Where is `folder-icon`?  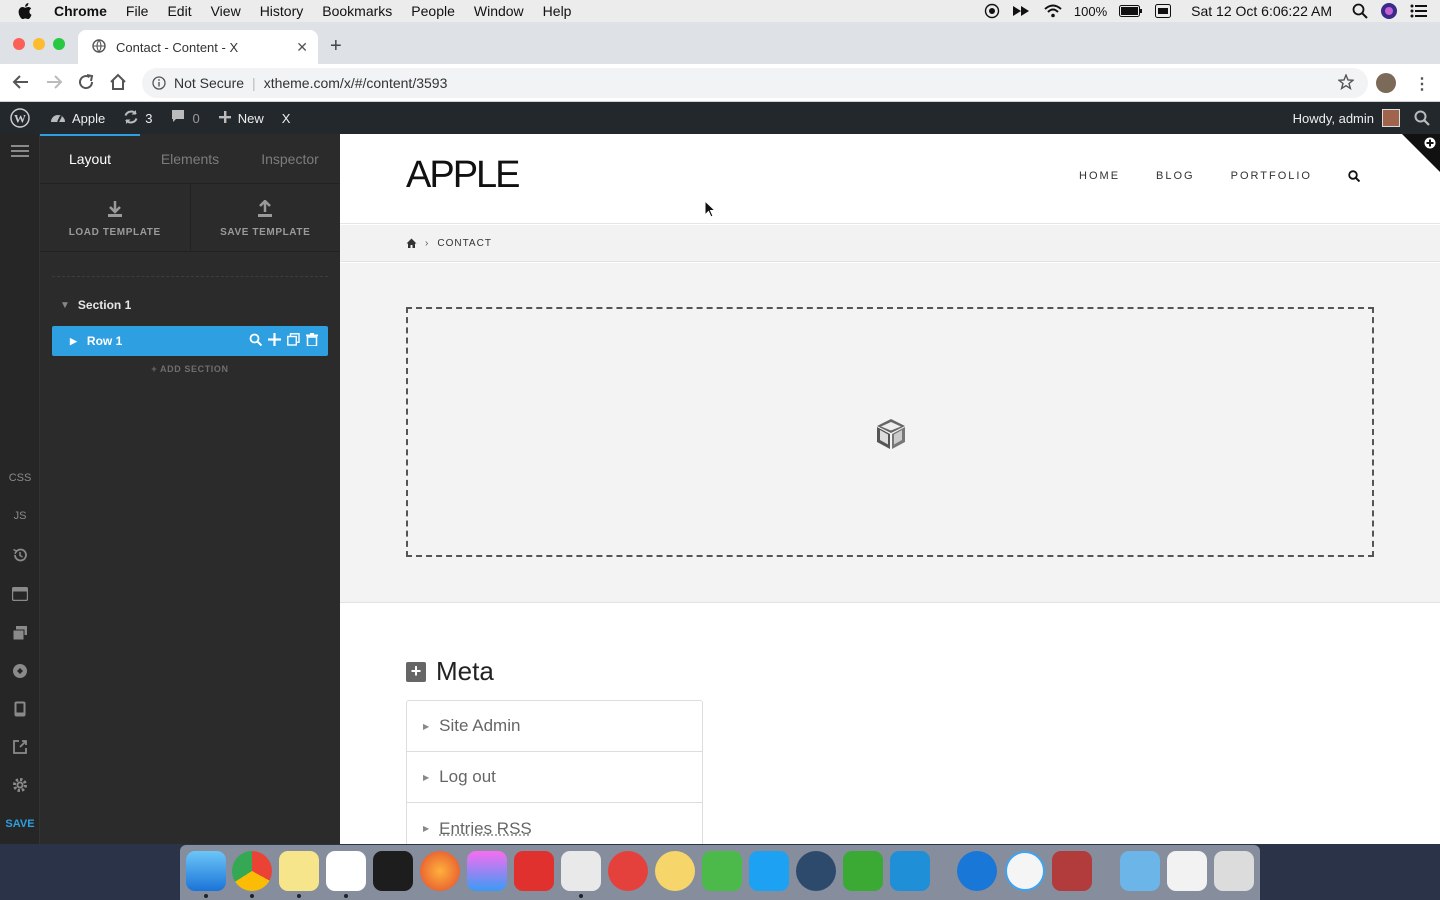
folder-icon is located at coordinates (1140, 871).